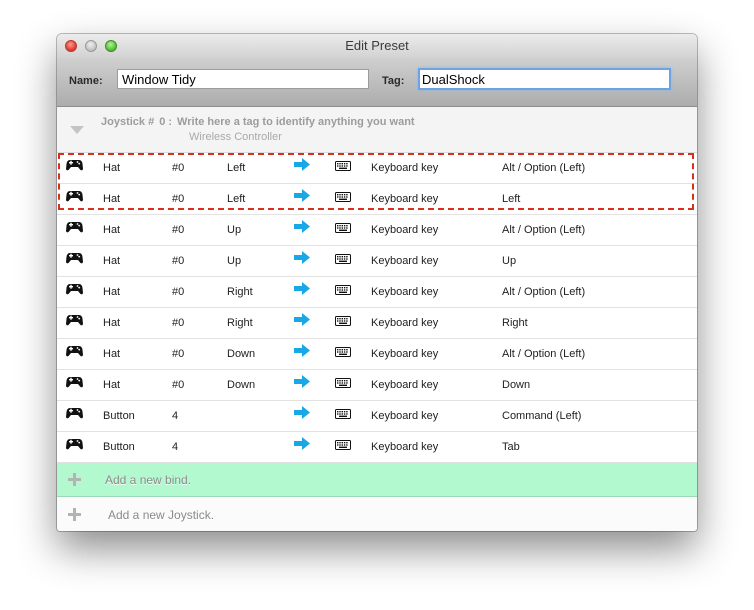 This screenshot has height=610, width=754. I want to click on preset-toolbar: Name: Tag:, so click(377, 82).